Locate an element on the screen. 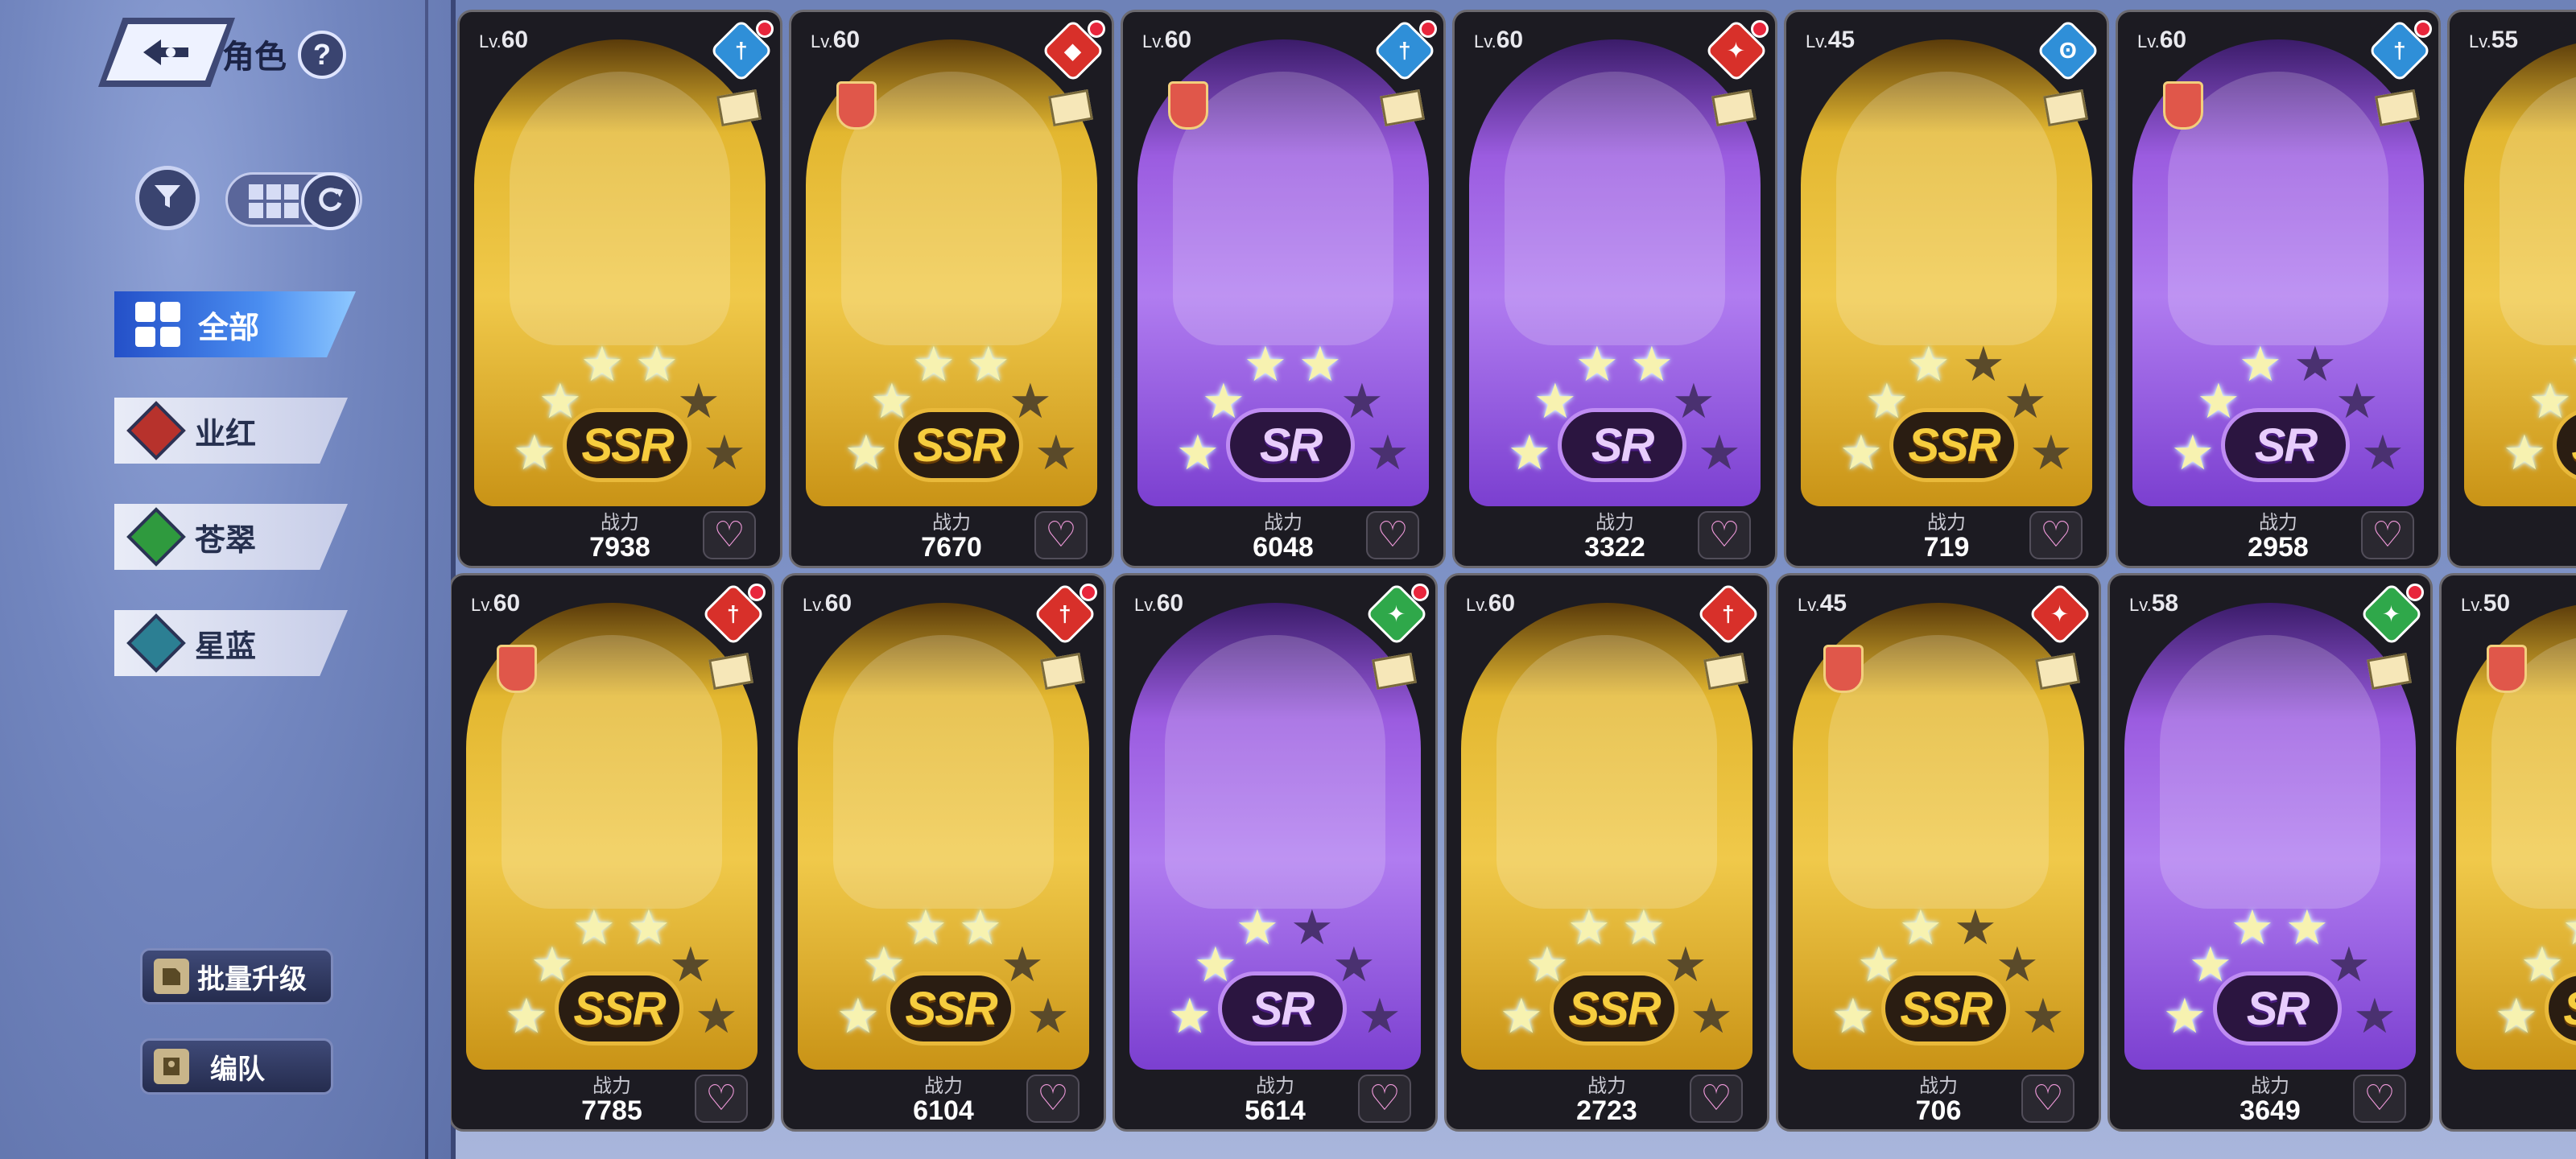 The image size is (2576, 1159). level-label: Lv.45 is located at coordinates (1822, 603).